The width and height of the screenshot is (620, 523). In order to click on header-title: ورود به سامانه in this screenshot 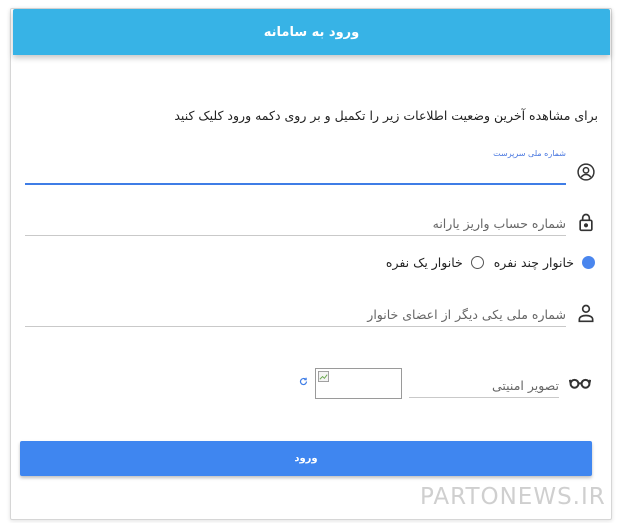, I will do `click(311, 32)`.